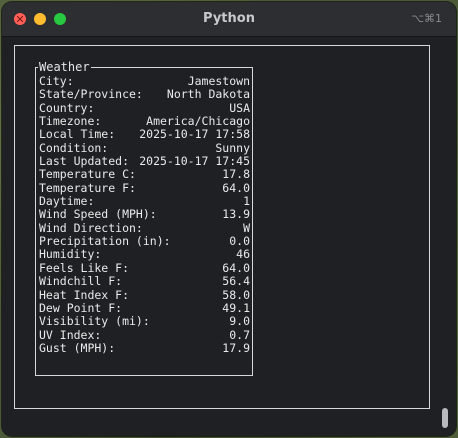 This screenshot has height=438, width=458. I want to click on row-value: 17.8, so click(236, 174).